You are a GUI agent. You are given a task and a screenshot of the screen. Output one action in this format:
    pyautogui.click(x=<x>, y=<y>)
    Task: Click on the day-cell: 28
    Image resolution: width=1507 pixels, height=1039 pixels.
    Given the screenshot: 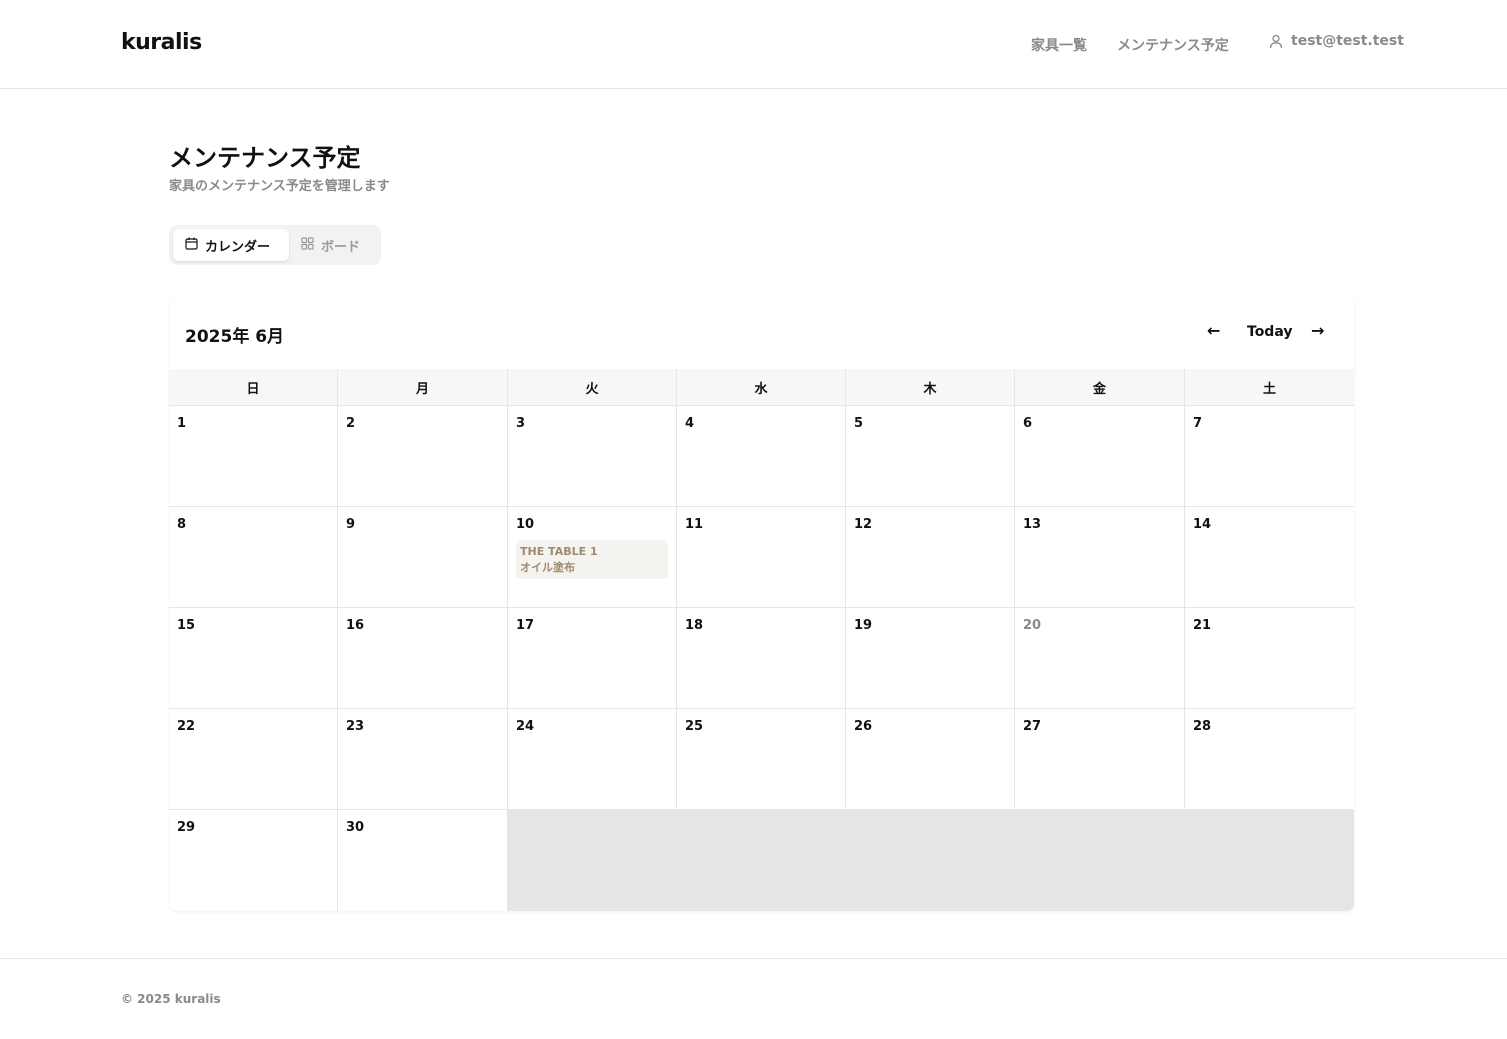 What is the action you would take?
    pyautogui.click(x=1269, y=759)
    